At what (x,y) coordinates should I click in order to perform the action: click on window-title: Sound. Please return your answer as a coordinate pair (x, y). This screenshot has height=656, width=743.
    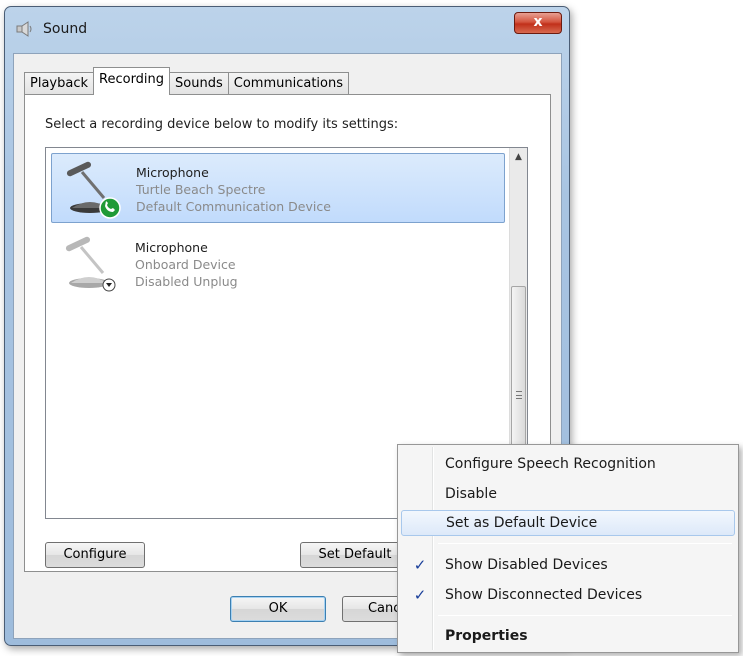
    Looking at the image, I should click on (65, 29).